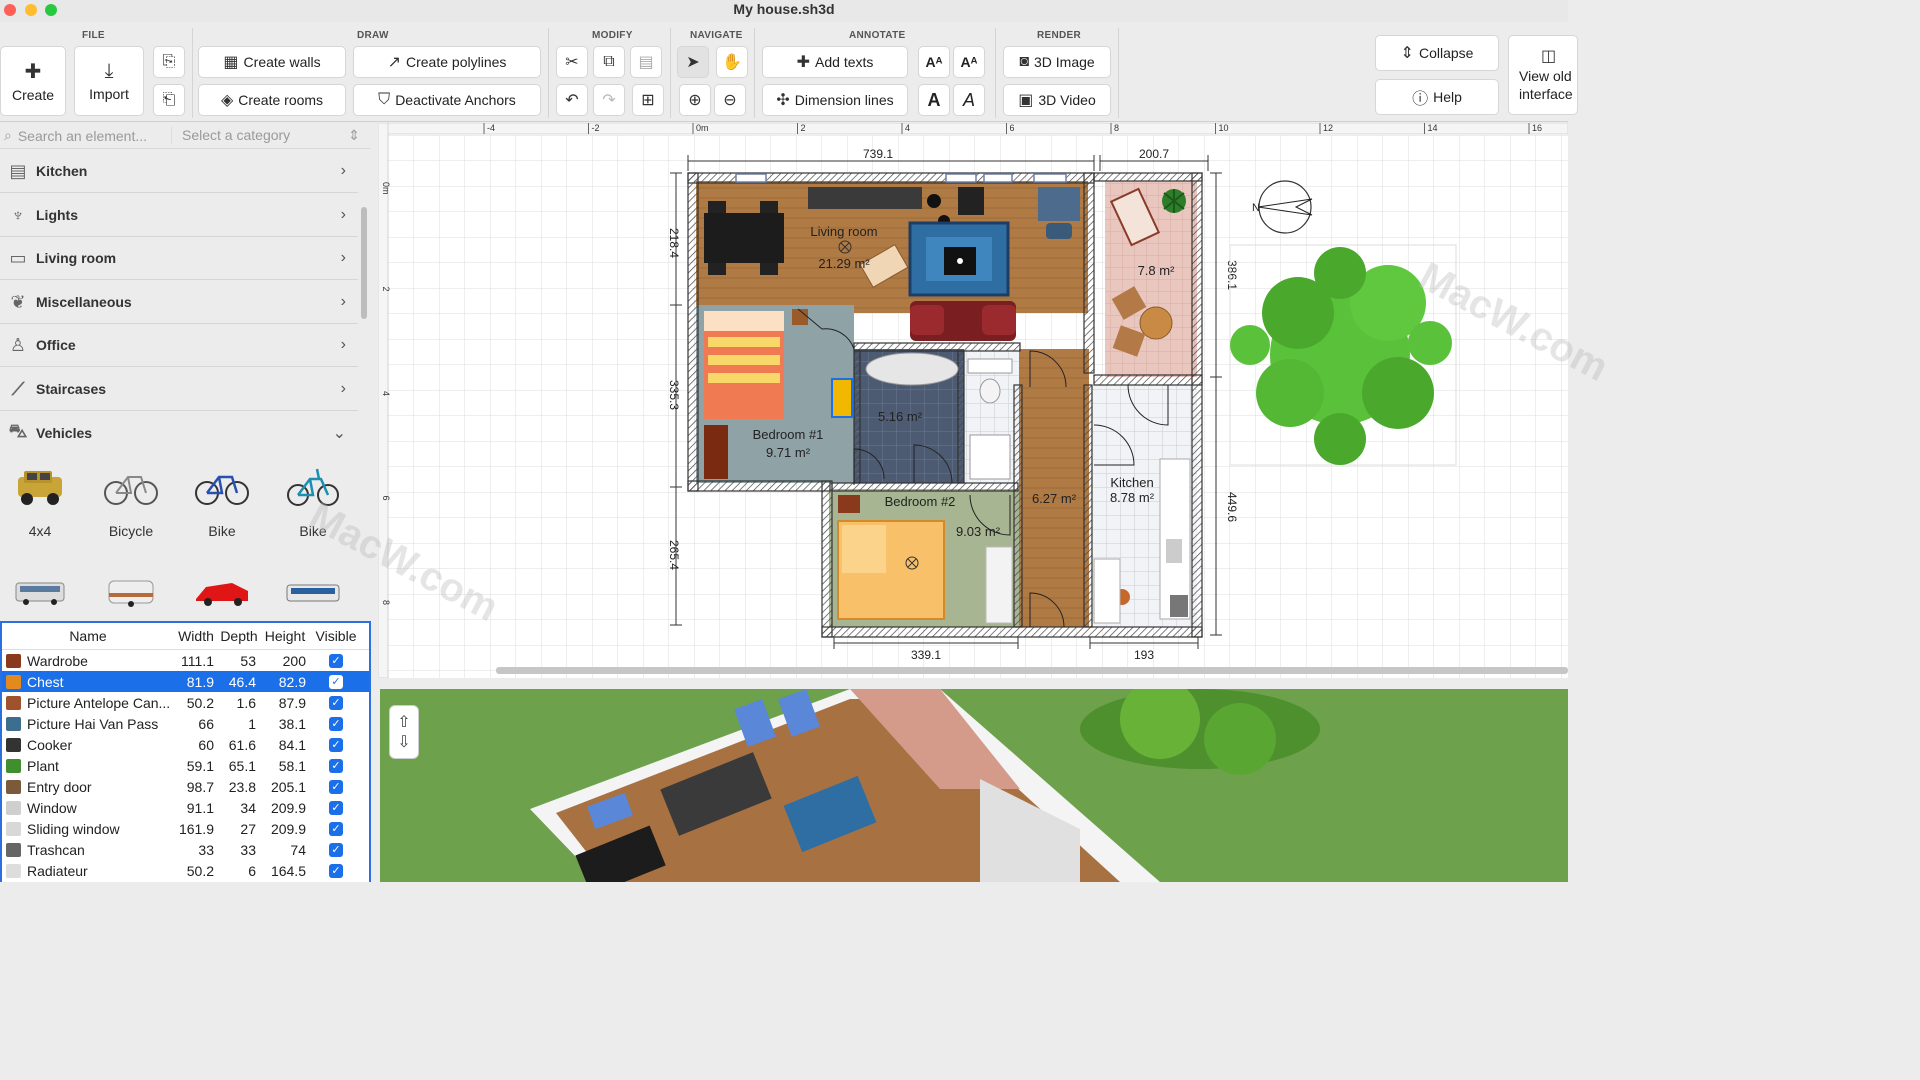 The width and height of the screenshot is (1920, 1080). I want to click on vehicle-caravan, so click(131, 597).